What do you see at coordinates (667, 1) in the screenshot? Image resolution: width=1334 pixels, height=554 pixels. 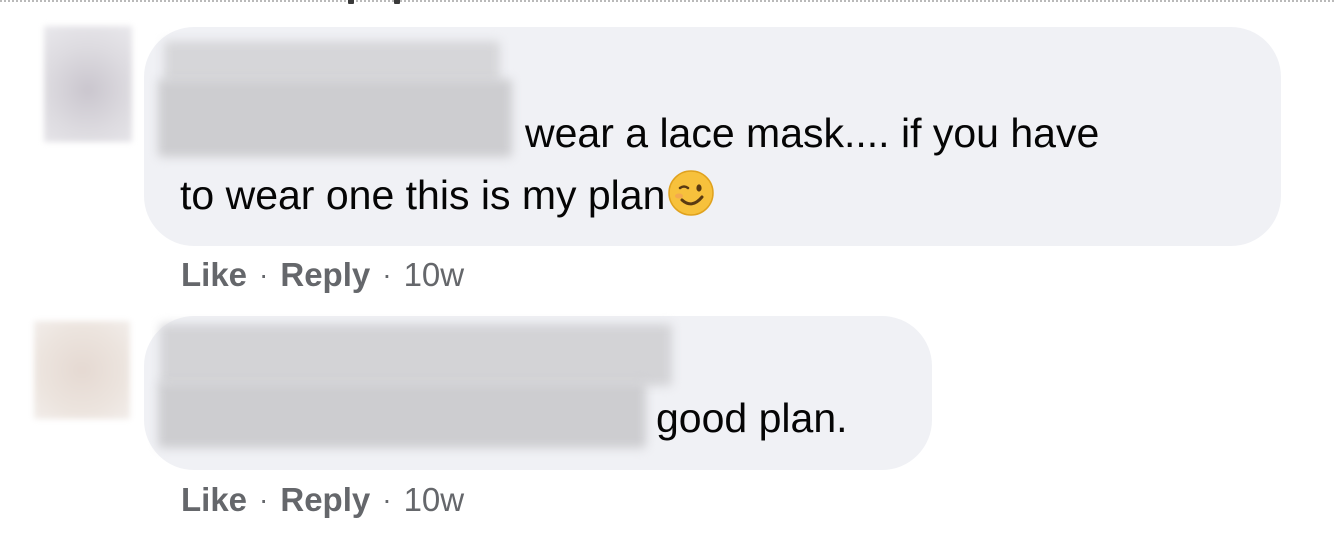 I see `top-divider` at bounding box center [667, 1].